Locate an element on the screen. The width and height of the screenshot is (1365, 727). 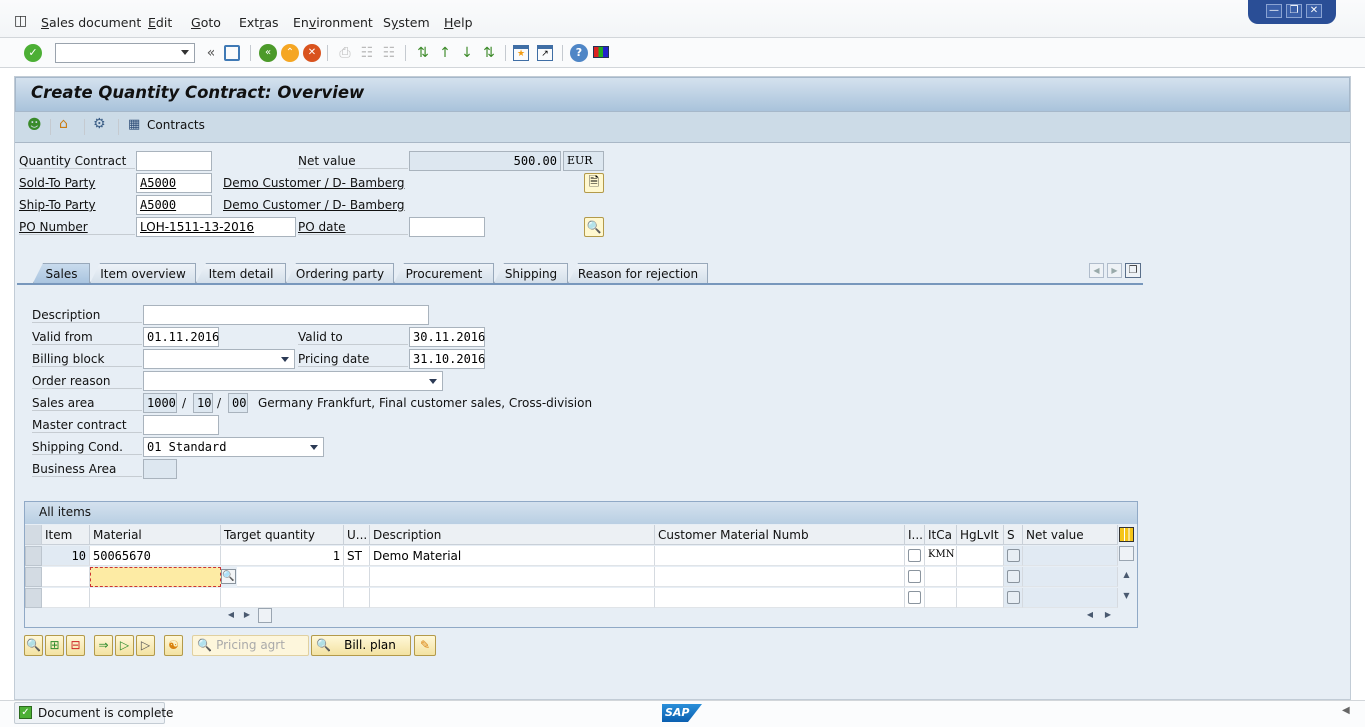
menu-extras: Extras is located at coordinates (259, 22).